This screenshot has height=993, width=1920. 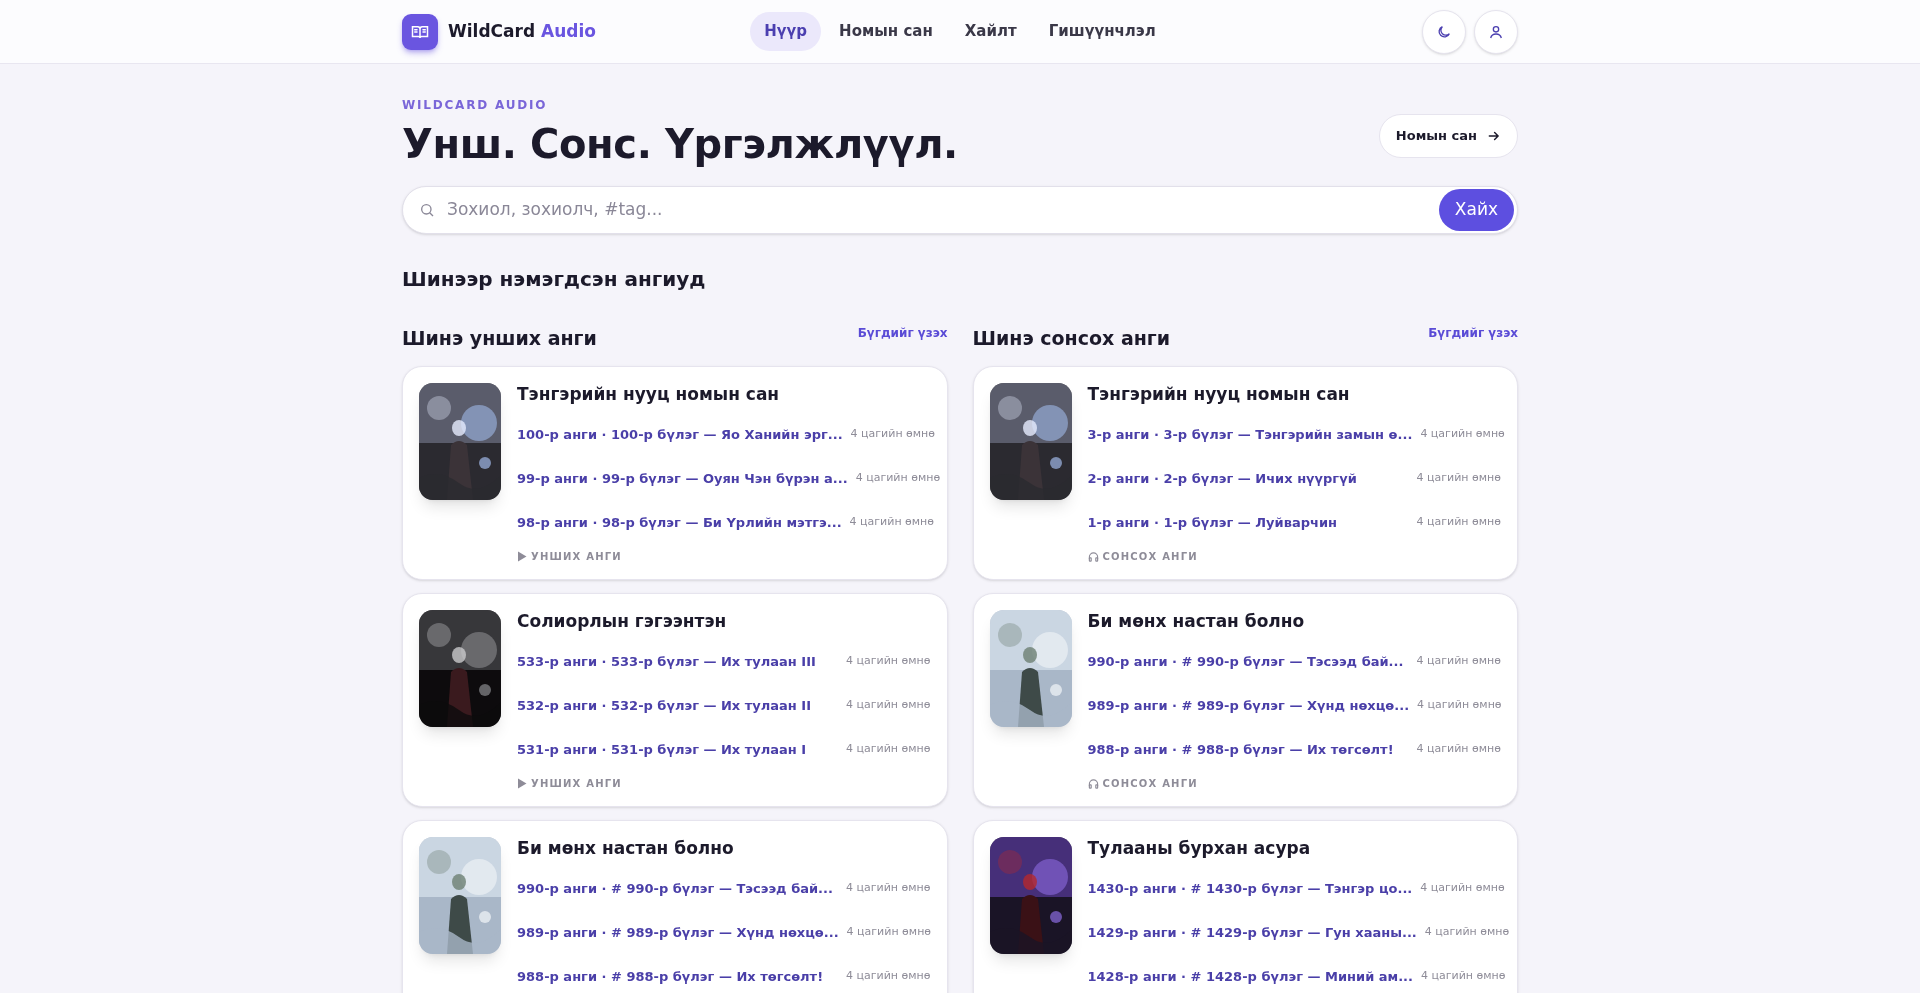 What do you see at coordinates (499, 338) in the screenshot?
I see `column-title: Шинэ унших анги` at bounding box center [499, 338].